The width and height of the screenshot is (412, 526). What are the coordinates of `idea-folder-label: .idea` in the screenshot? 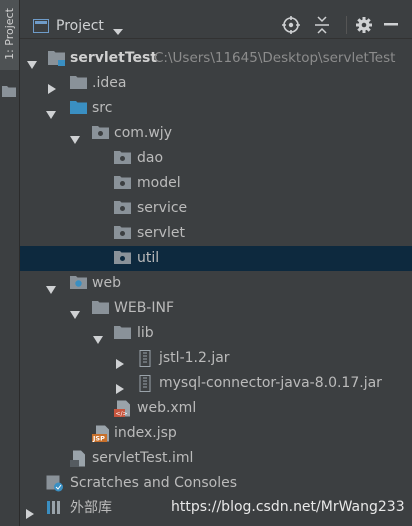 It's located at (109, 83).